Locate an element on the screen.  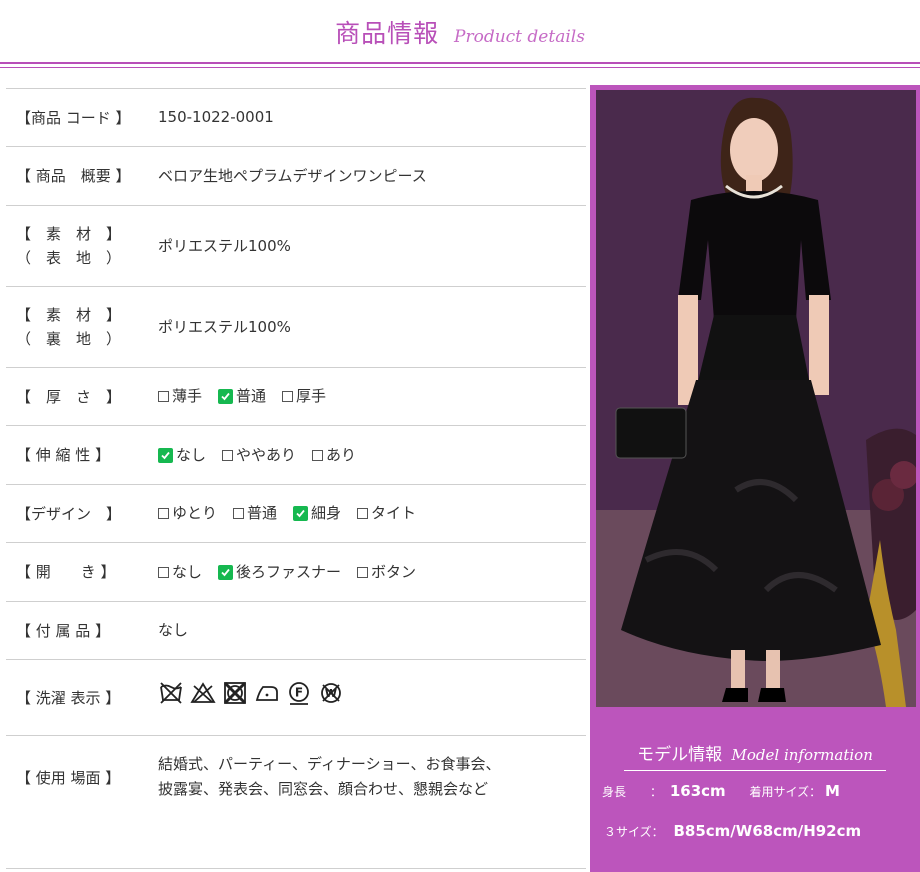
model-info-title: モデル情報 Model information is located at coordinates (755, 752).